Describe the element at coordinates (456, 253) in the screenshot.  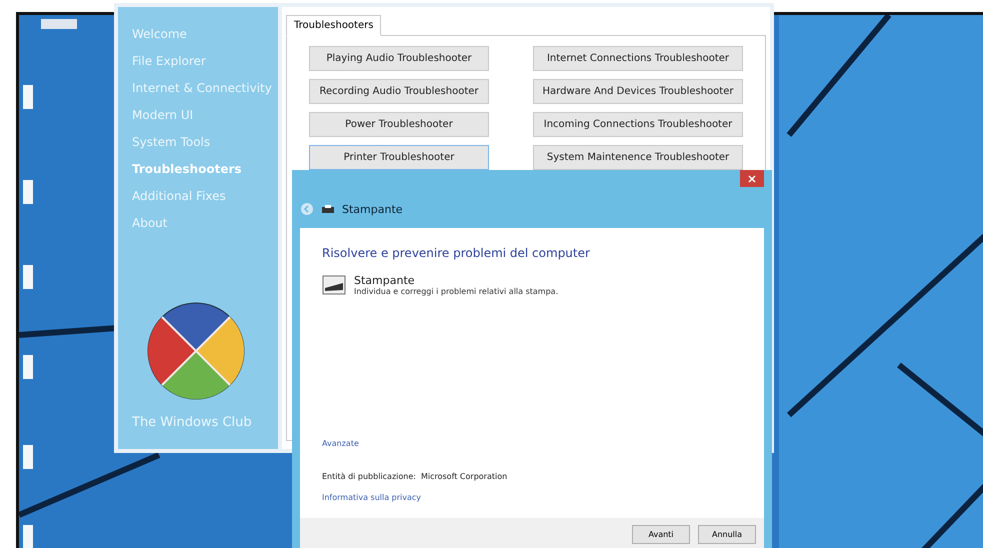
I see `dialog-heading: Risolvere e prevenire problemi del computer` at that location.